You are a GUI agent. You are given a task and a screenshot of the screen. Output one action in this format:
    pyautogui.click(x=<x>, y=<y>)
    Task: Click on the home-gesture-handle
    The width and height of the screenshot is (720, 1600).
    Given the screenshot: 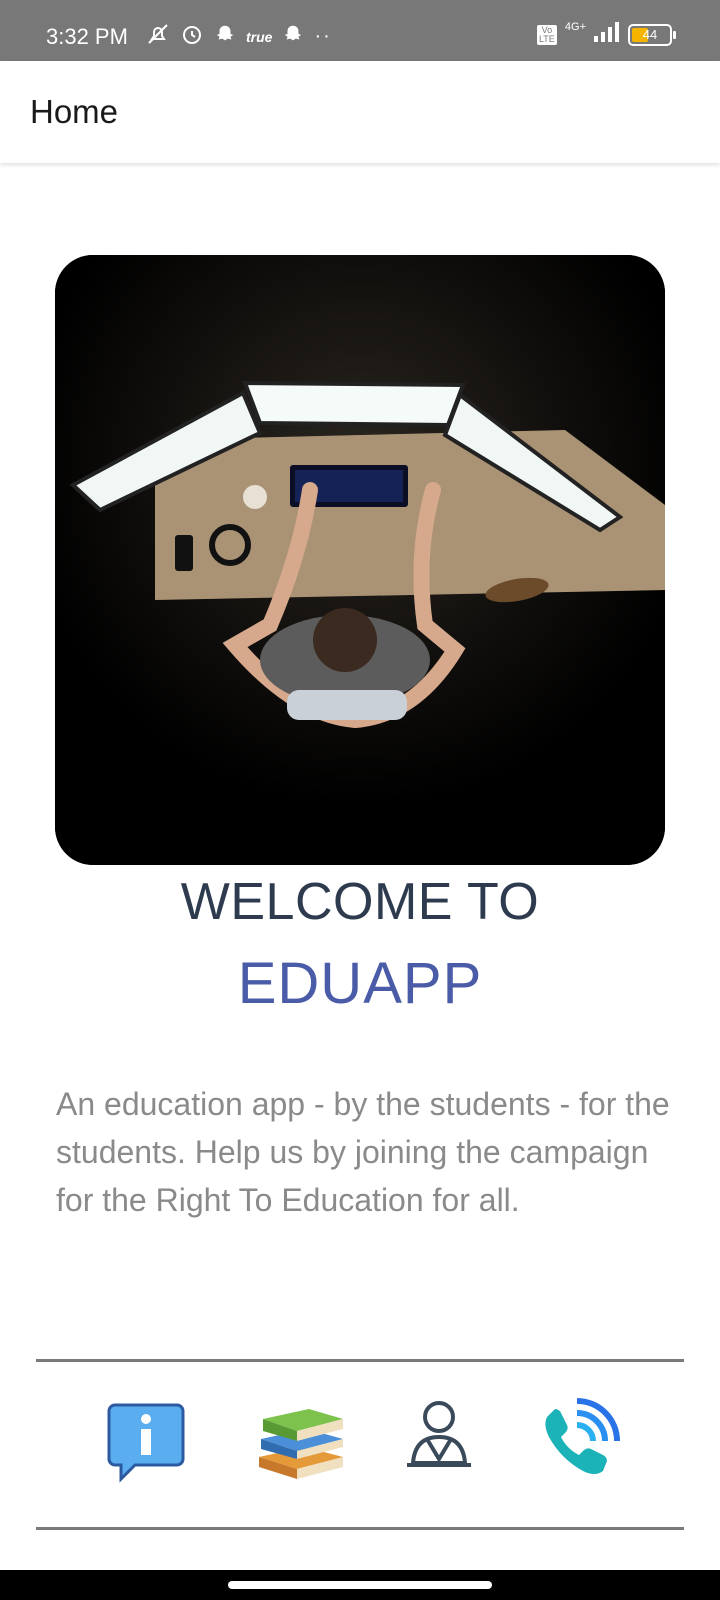 What is the action you would take?
    pyautogui.click(x=360, y=1585)
    